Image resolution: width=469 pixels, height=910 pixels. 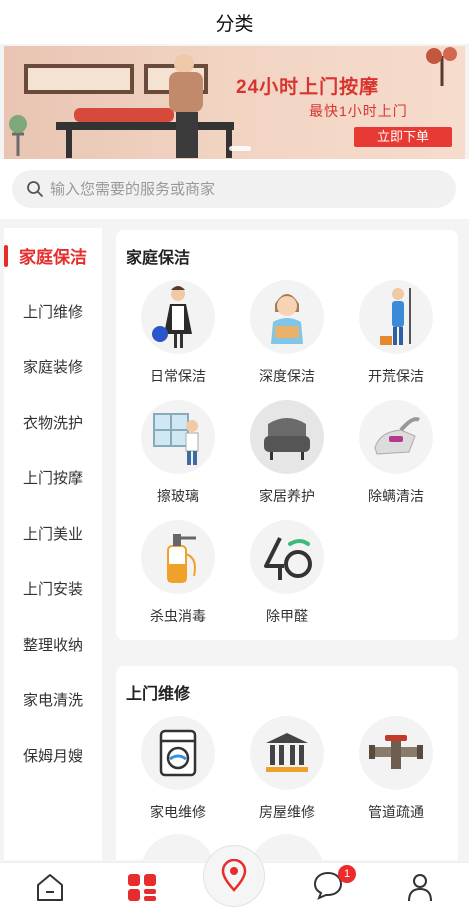 What do you see at coordinates (403, 137) in the screenshot?
I see `order-now-button: 立即下单` at bounding box center [403, 137].